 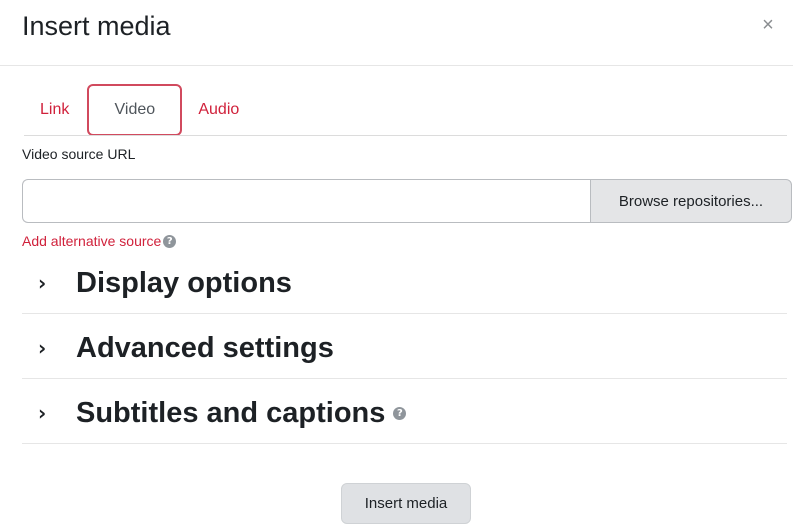 What do you see at coordinates (205, 347) in the screenshot?
I see `section-title: Advanced settings` at bounding box center [205, 347].